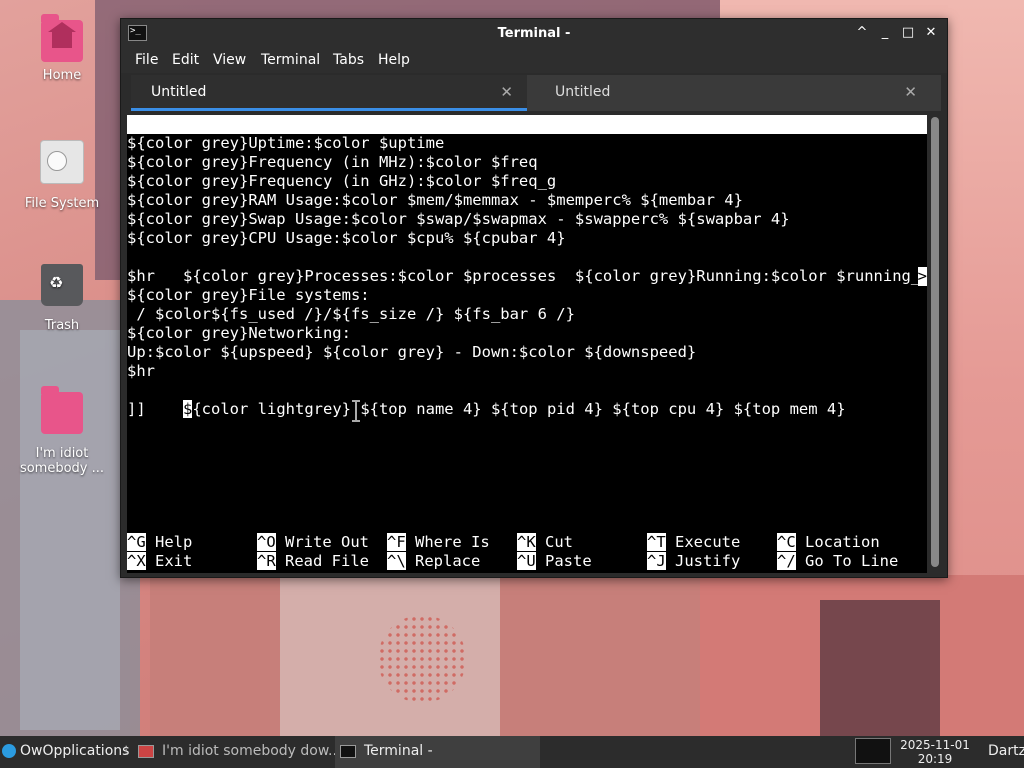  What do you see at coordinates (348, 751) in the screenshot?
I see `terminal-icon` at bounding box center [348, 751].